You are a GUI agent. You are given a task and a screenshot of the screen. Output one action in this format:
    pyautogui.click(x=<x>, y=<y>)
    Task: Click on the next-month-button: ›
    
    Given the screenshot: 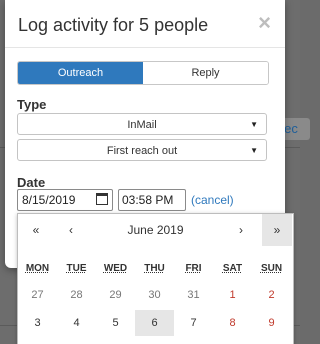 What is the action you would take?
    pyautogui.click(x=241, y=230)
    